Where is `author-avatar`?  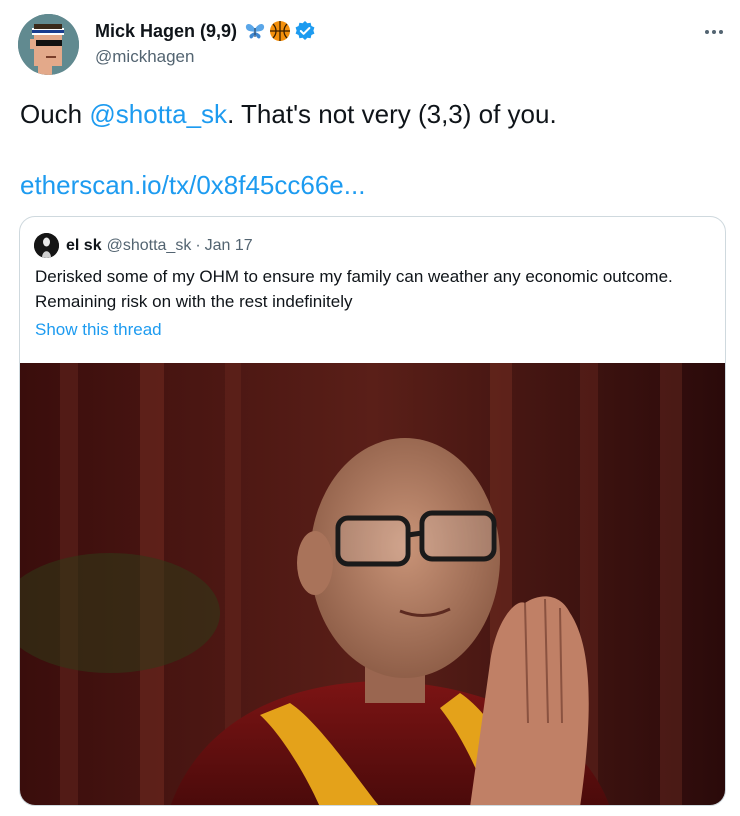
author-avatar is located at coordinates (48, 44).